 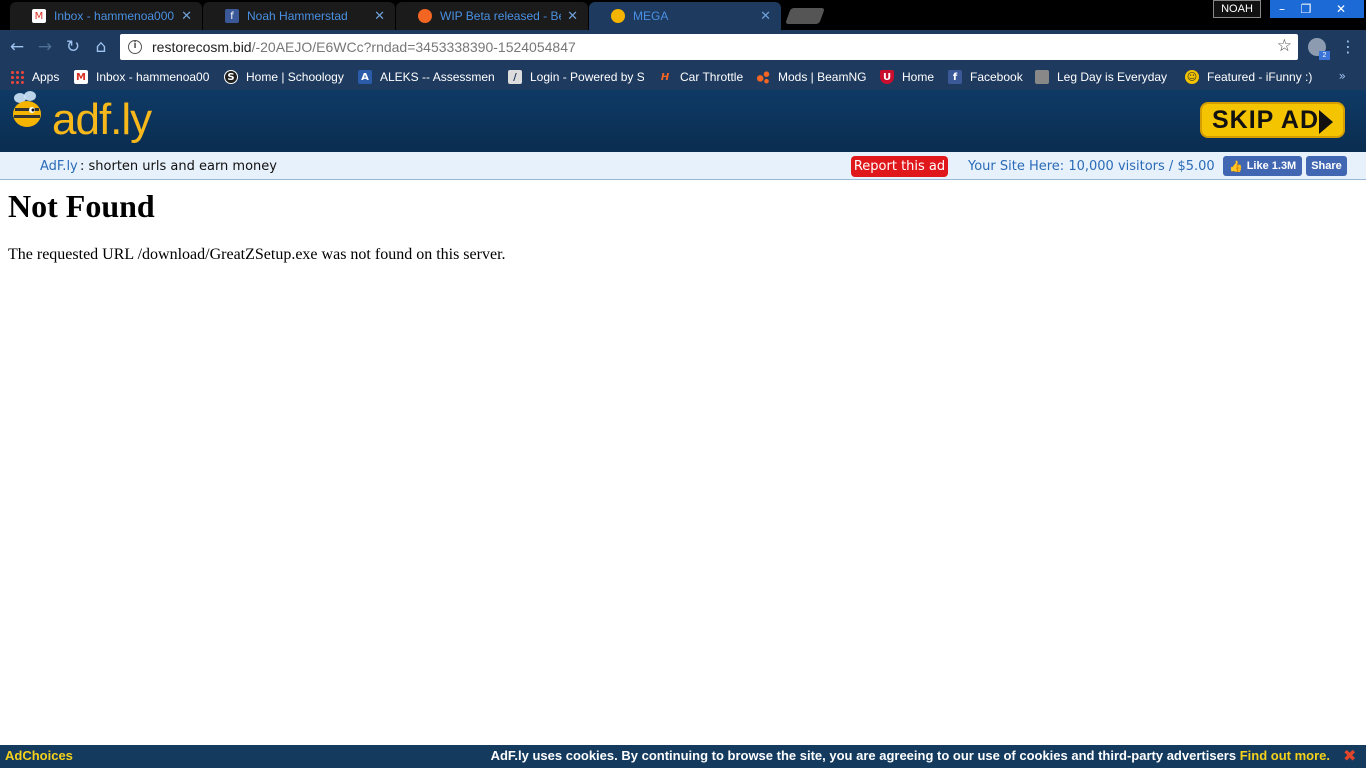 What do you see at coordinates (17, 77) in the screenshot?
I see `apps-grid-icon` at bounding box center [17, 77].